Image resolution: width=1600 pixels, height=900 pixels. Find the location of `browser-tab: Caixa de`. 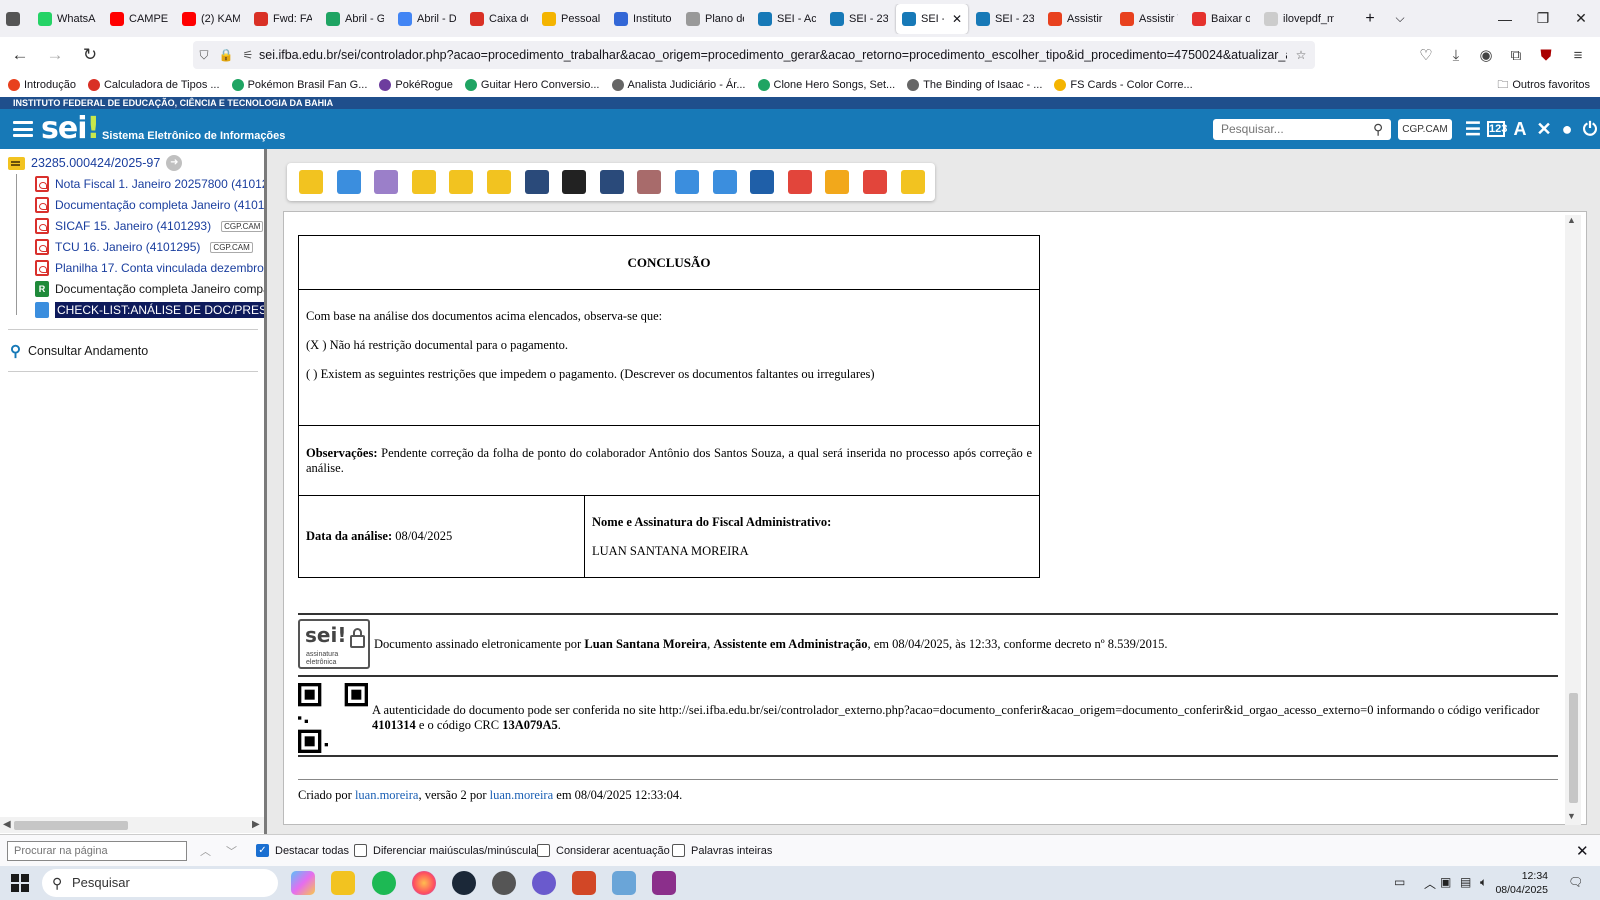

browser-tab: Caixa de is located at coordinates (499, 19).